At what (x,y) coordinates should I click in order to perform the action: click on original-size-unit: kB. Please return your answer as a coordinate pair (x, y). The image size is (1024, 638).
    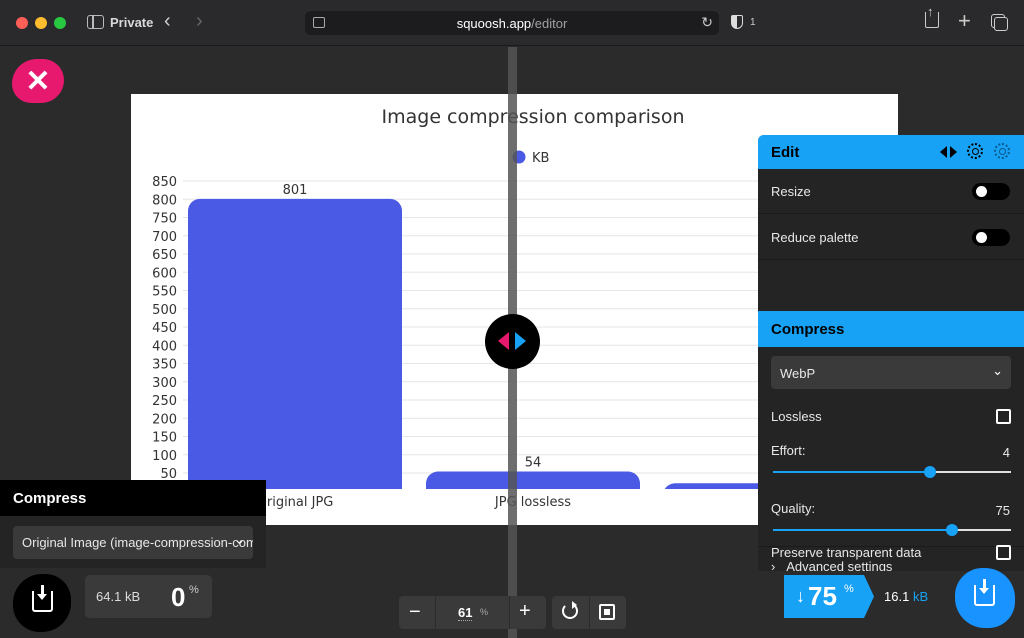
    Looking at the image, I should click on (132, 596).